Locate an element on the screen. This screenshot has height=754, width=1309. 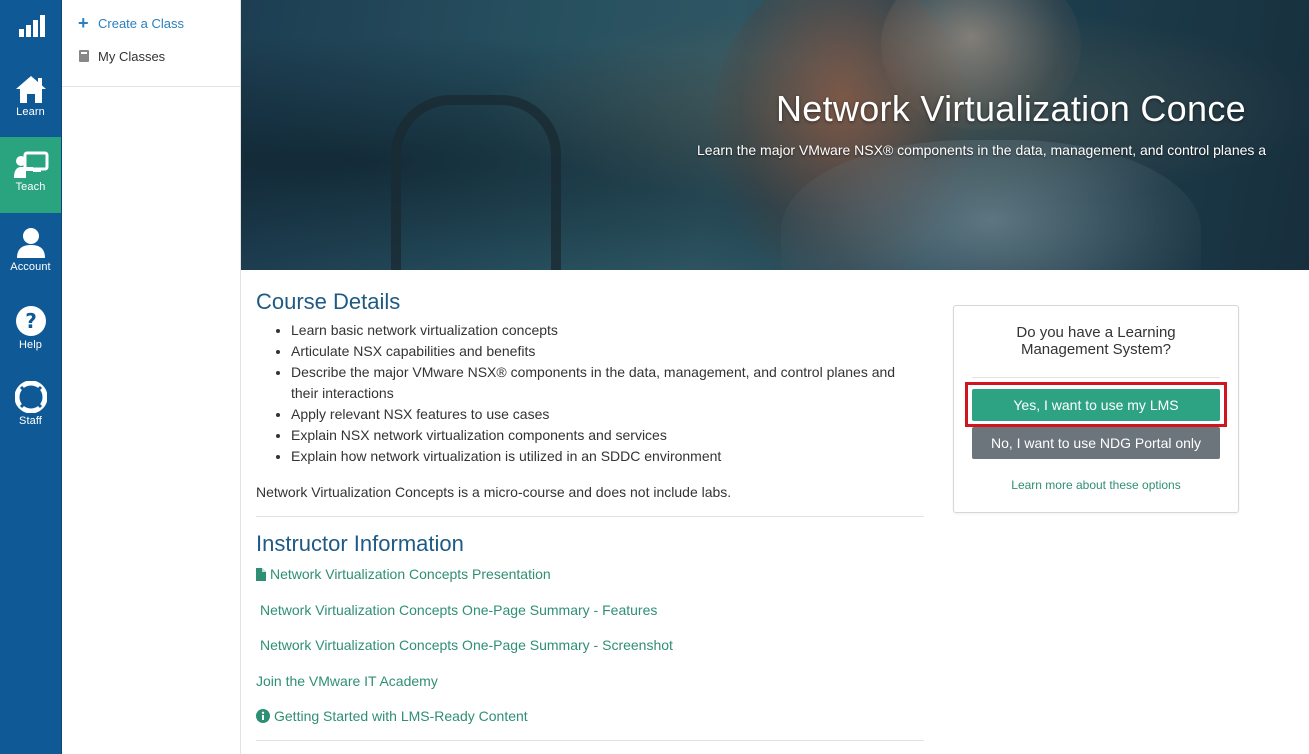
rail-label-teach: Teach is located at coordinates (30, 187).